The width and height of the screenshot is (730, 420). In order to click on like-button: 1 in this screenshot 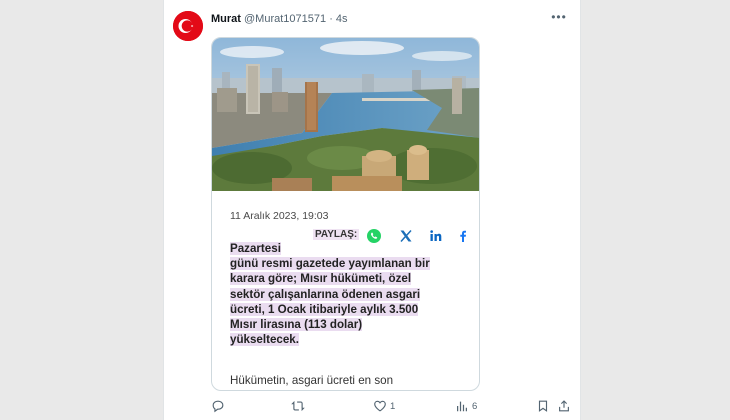, I will do `click(384, 406)`.